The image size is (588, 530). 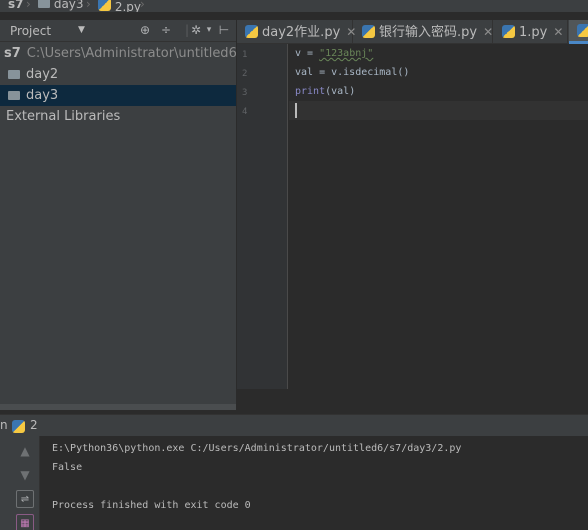 I want to click on editor-status-area, so click(x=412, y=399).